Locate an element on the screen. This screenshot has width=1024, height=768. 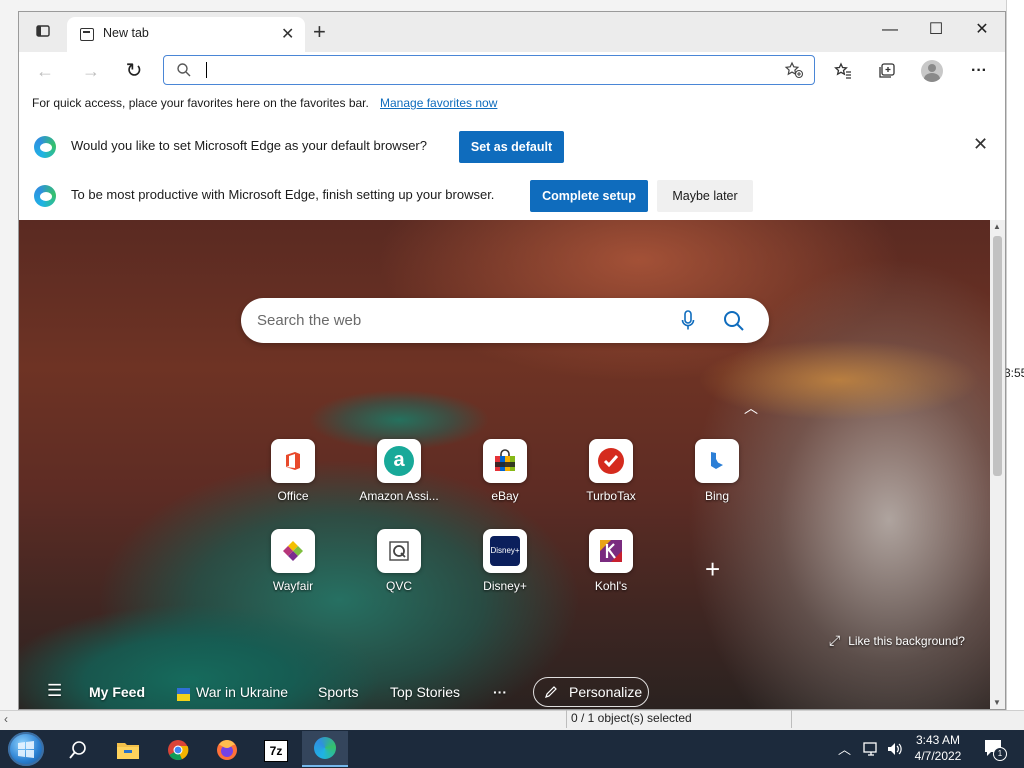
collapse-chevron-up-icon: ︿ is located at coordinates (751, 408).